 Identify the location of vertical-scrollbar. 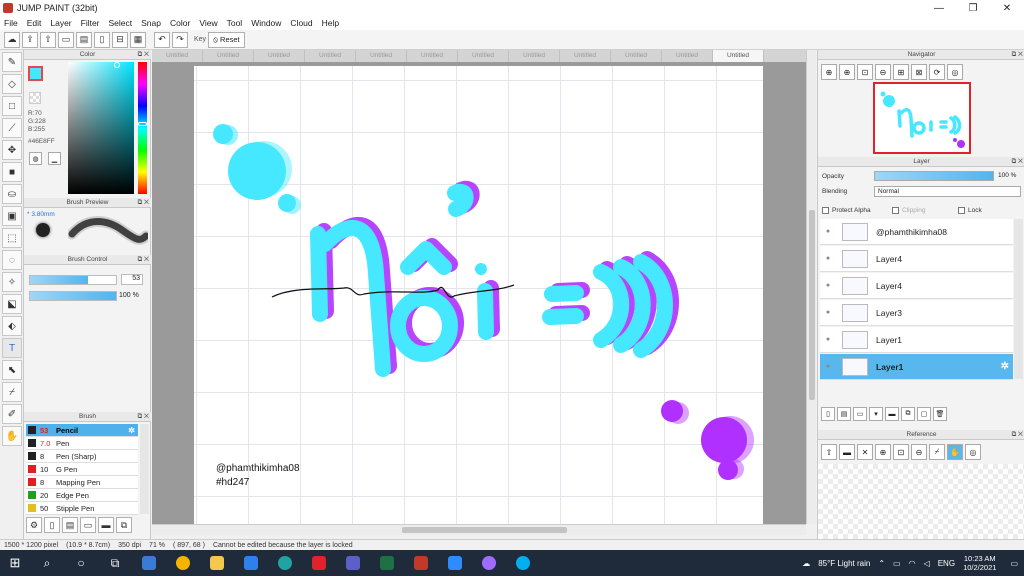
(811, 287).